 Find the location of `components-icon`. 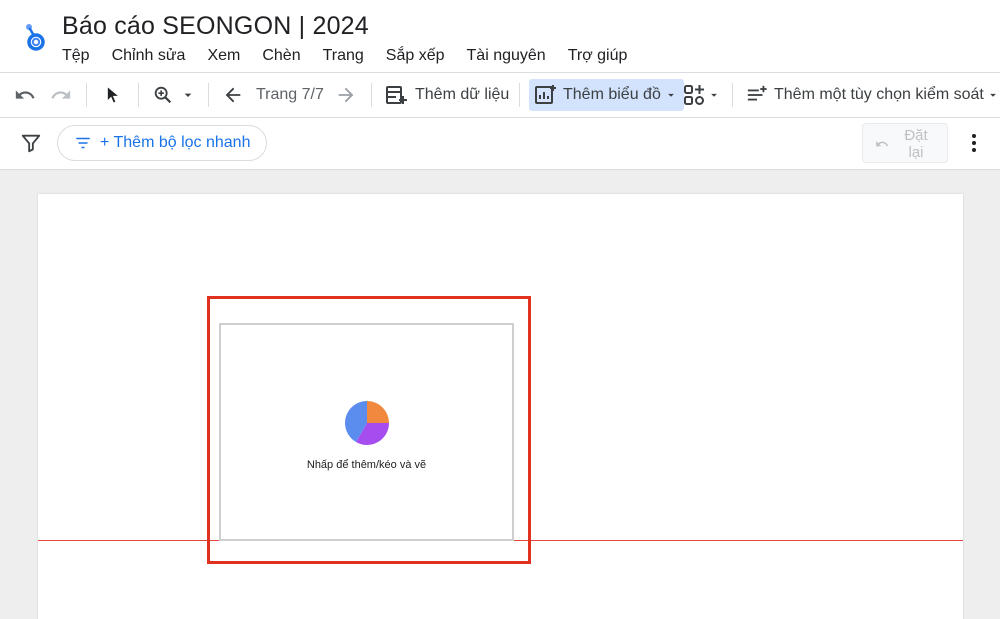

components-icon is located at coordinates (694, 95).